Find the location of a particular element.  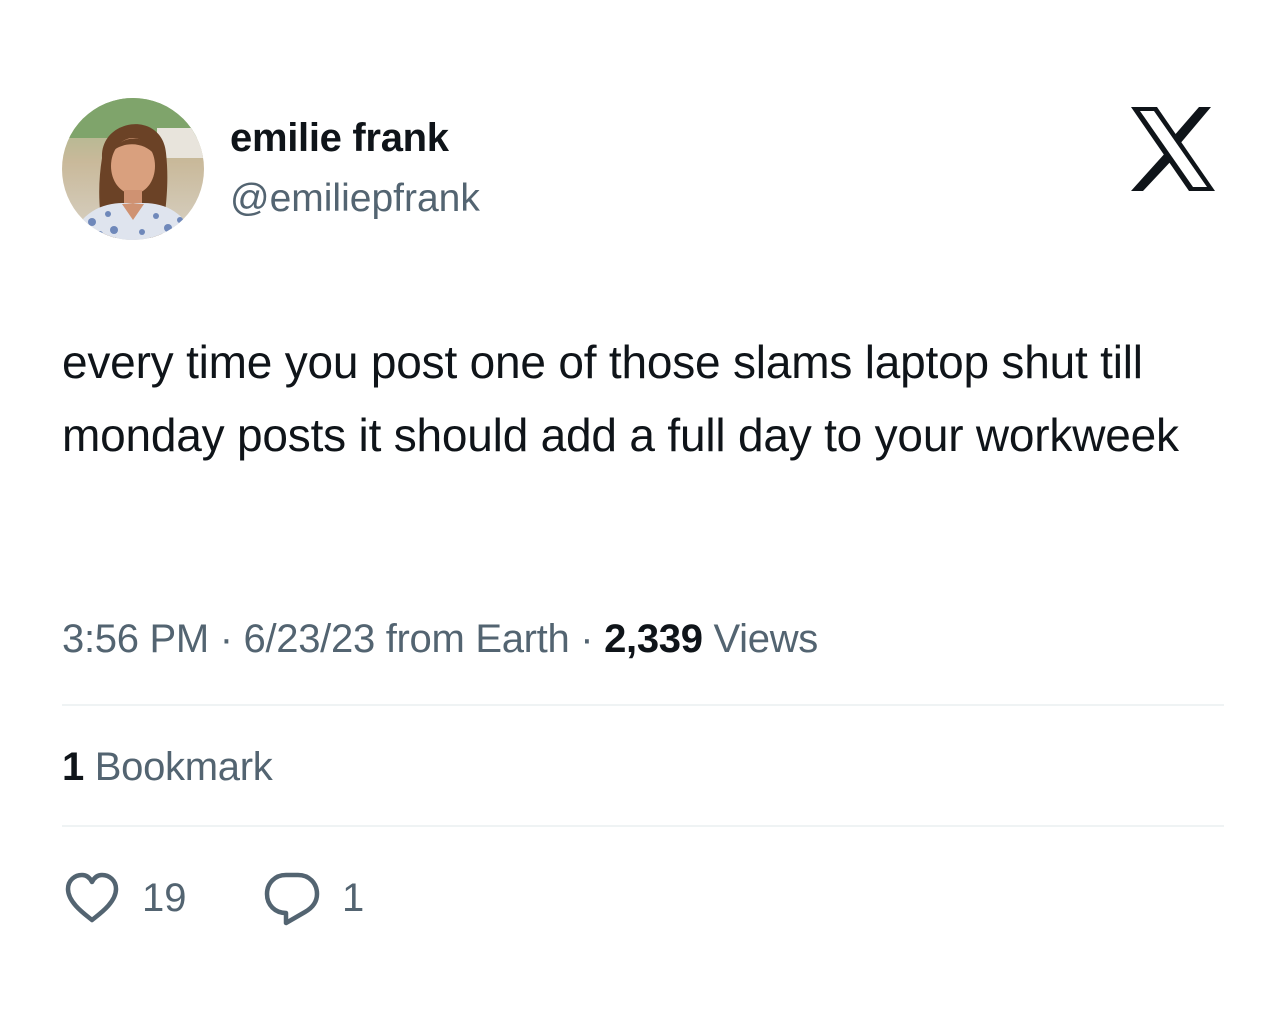

views-label: Views is located at coordinates (760, 639).